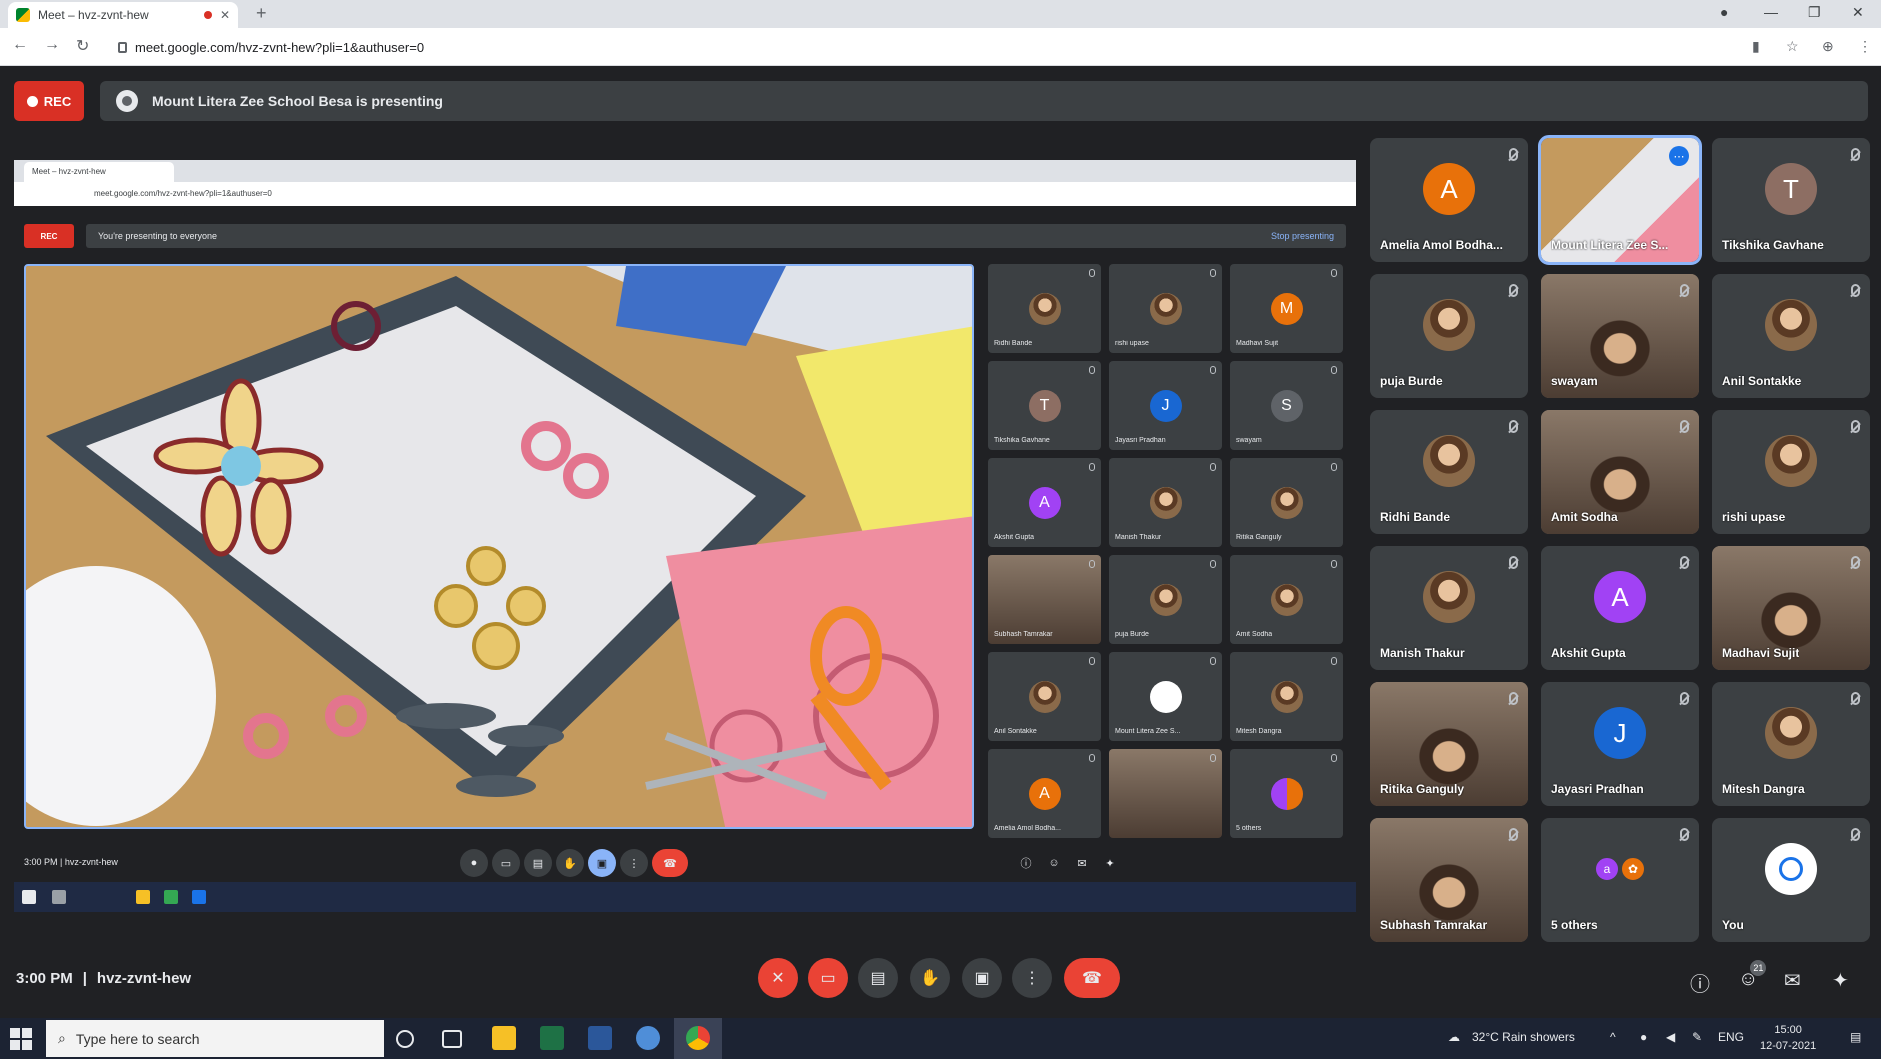 Image resolution: width=1881 pixels, height=1059 pixels. I want to click on meeting-info-button: ⓘ, so click(1700, 982).